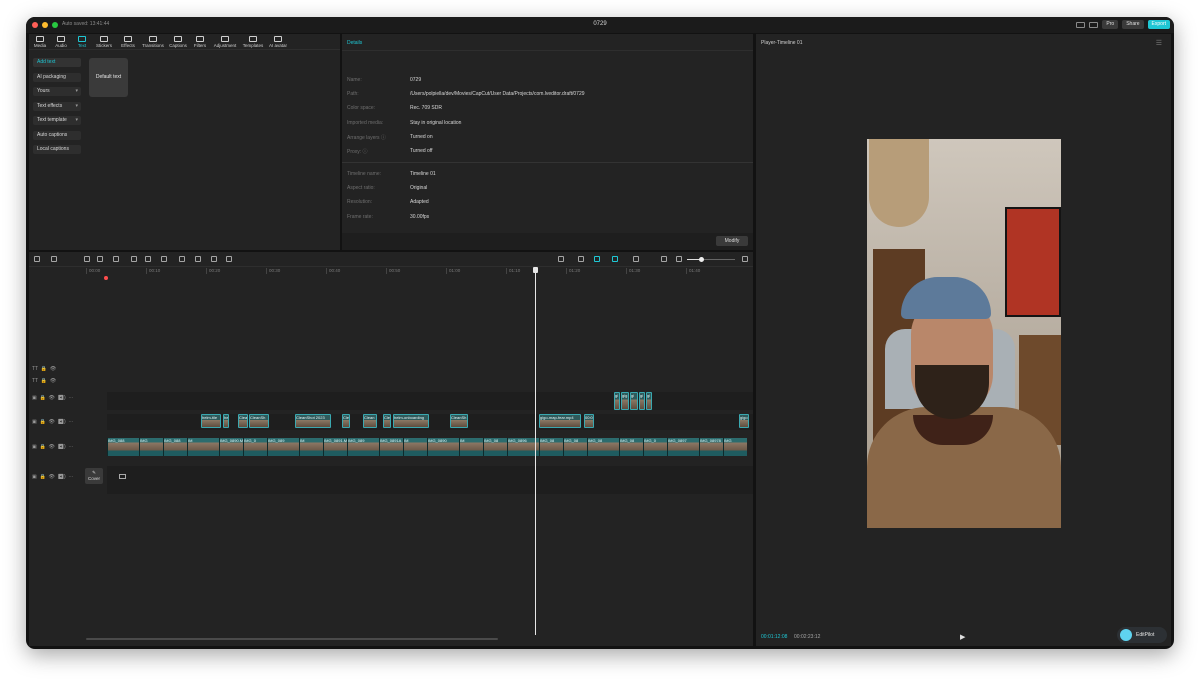 The width and height of the screenshot is (1200, 683). I want to click on tab-captions: Captions, so click(178, 42).